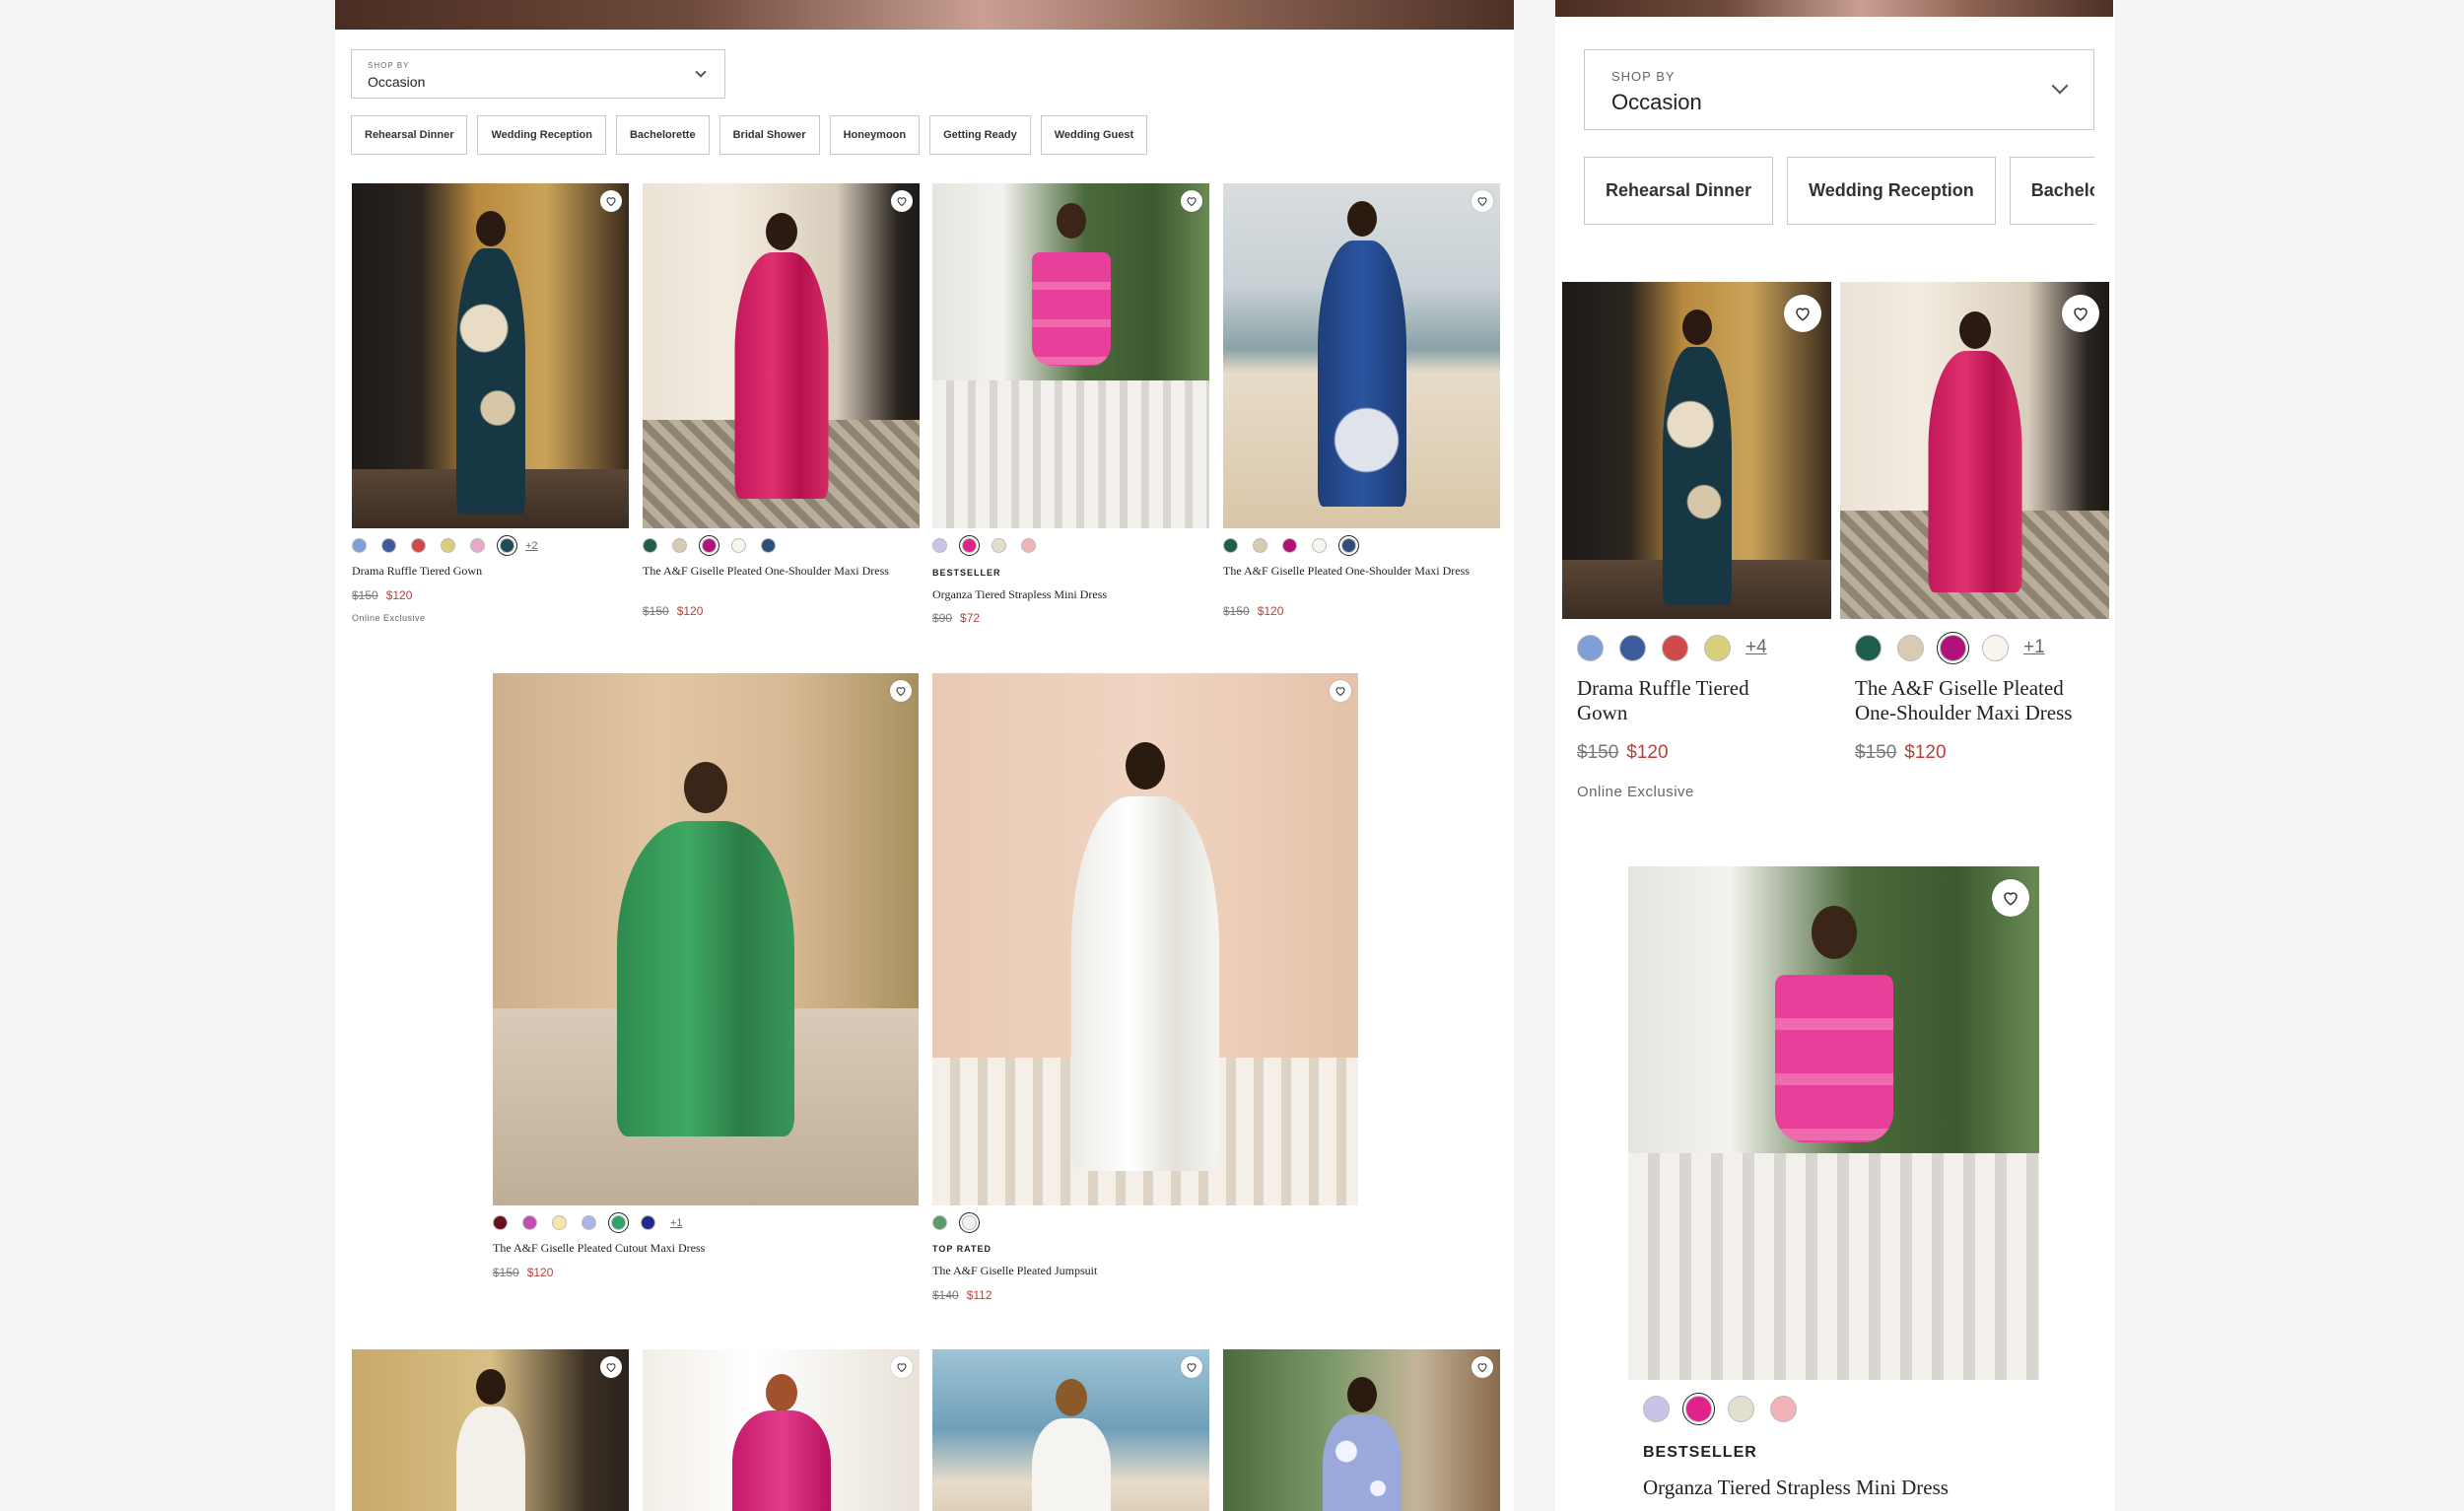 The width and height of the screenshot is (2464, 1511). I want to click on product-name: The A&F Giselle Pleated Jumpsuit, so click(1145, 1270).